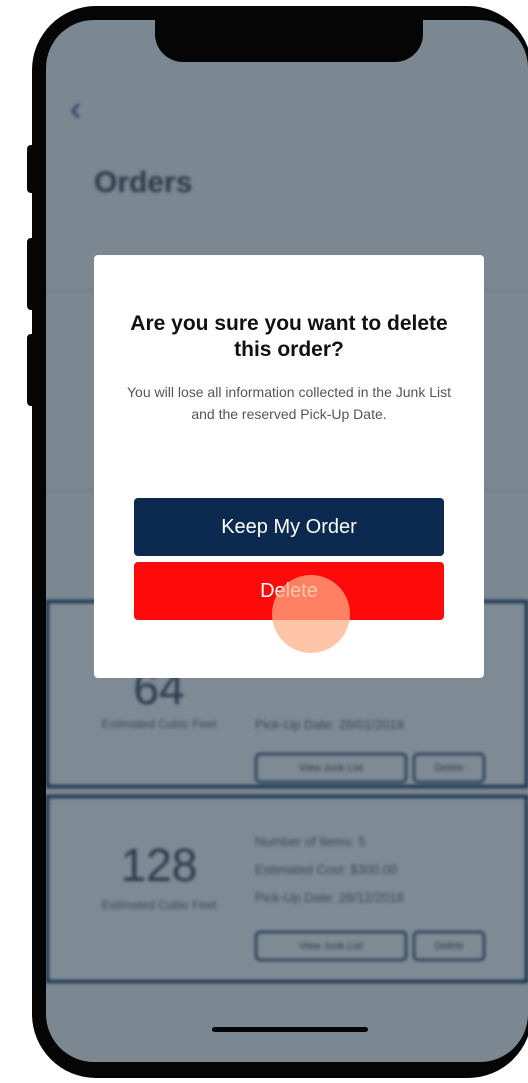 Image resolution: width=528 pixels, height=1083 pixels. I want to click on phone-notch, so click(289, 41).